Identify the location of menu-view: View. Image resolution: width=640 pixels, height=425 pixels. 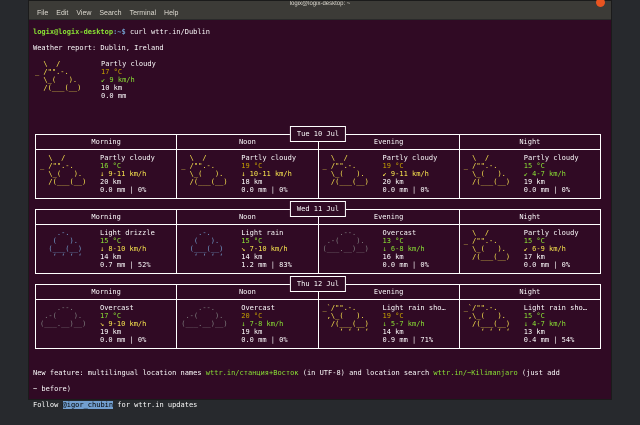
(83, 13).